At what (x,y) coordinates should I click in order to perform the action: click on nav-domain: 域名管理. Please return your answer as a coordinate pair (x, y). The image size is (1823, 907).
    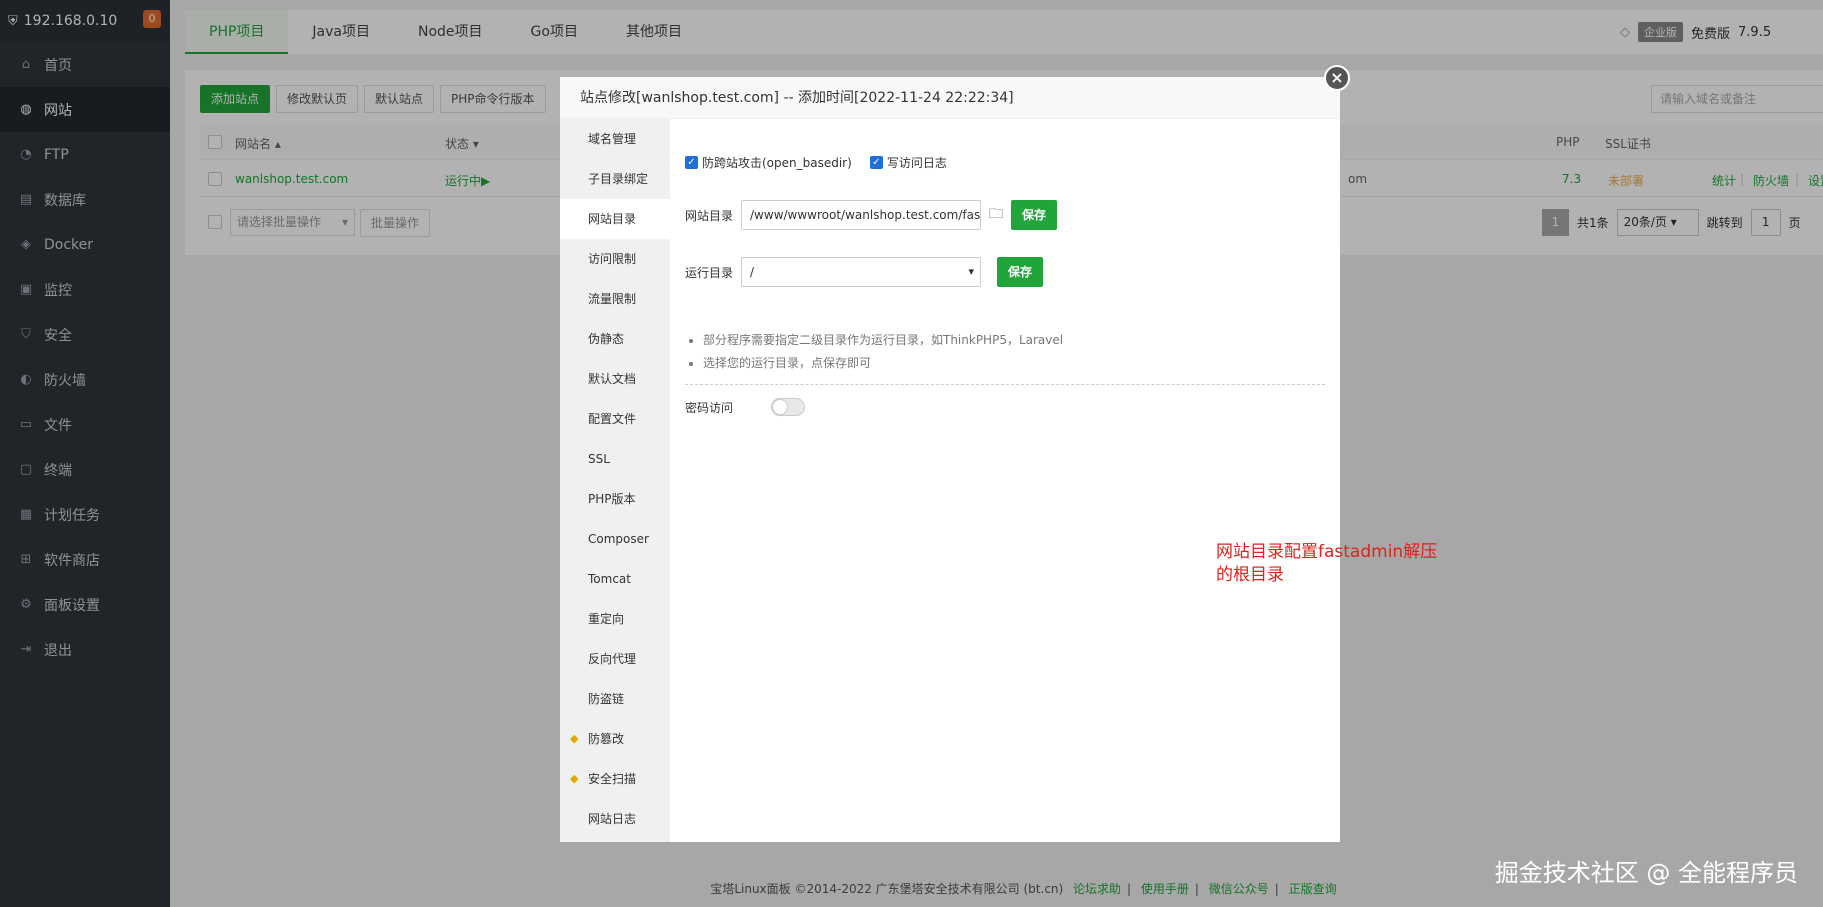
    Looking at the image, I should click on (615, 139).